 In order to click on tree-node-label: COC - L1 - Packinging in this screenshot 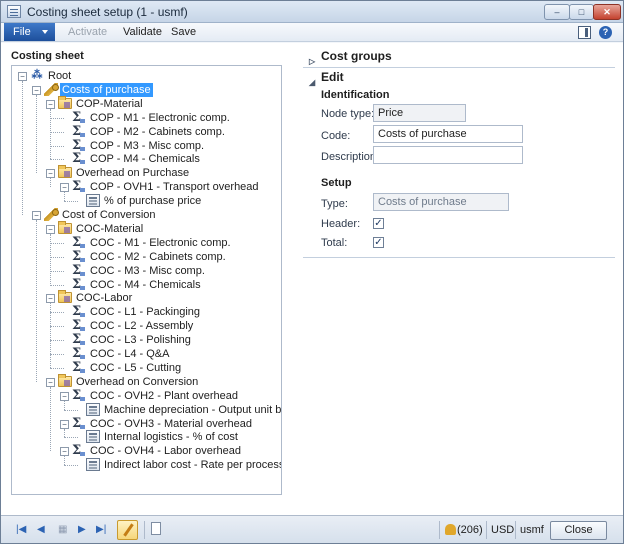, I will do `click(145, 312)`.